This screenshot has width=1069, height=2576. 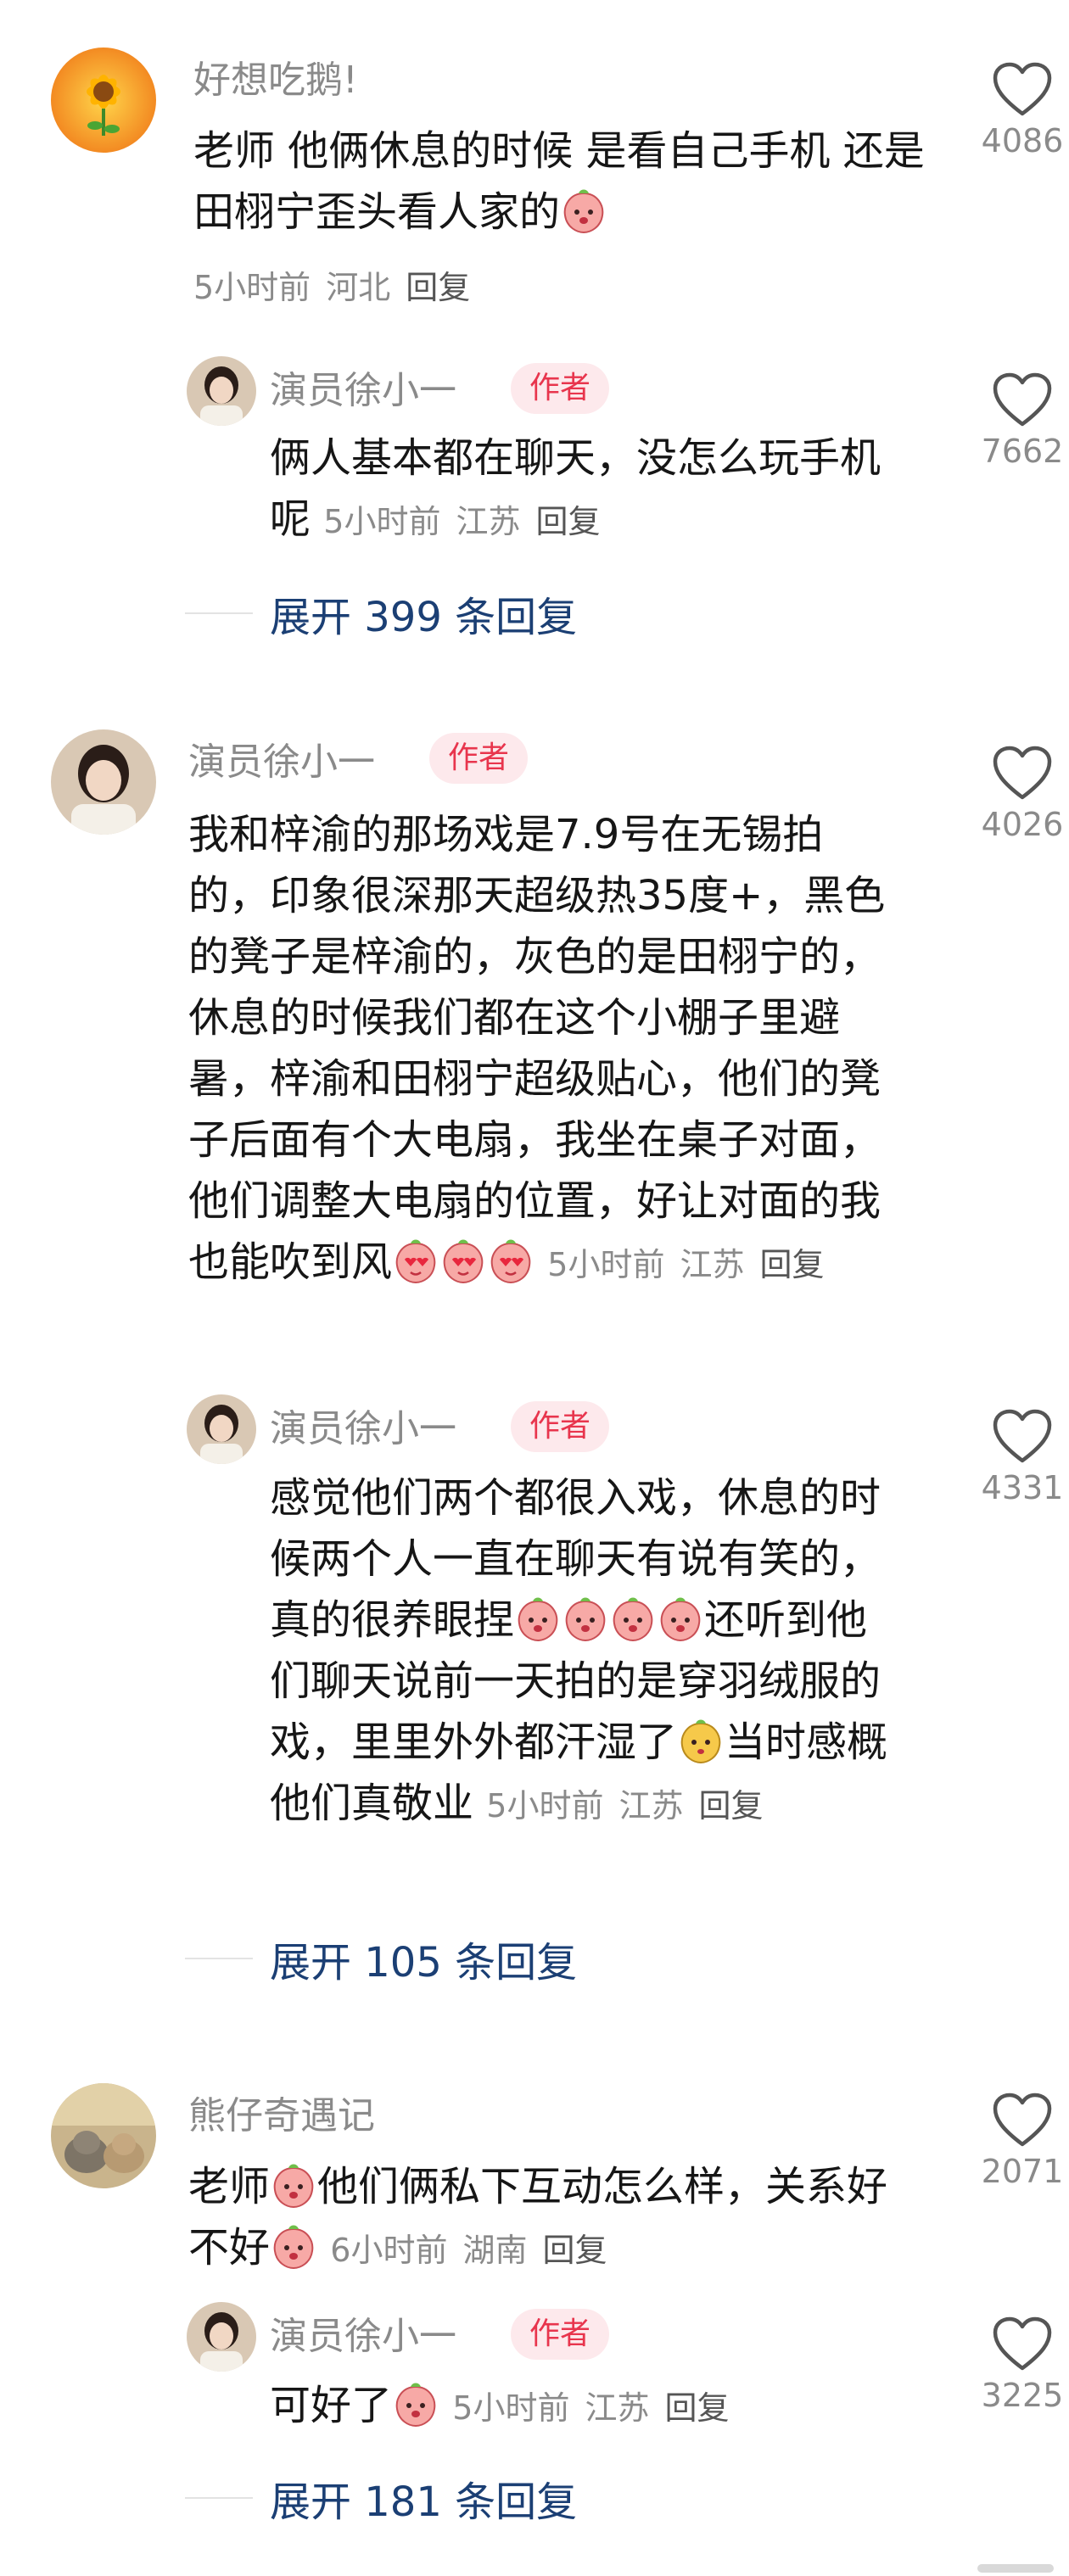 I want to click on expand-replies-button: 展开 105 条回复, so click(x=381, y=1958).